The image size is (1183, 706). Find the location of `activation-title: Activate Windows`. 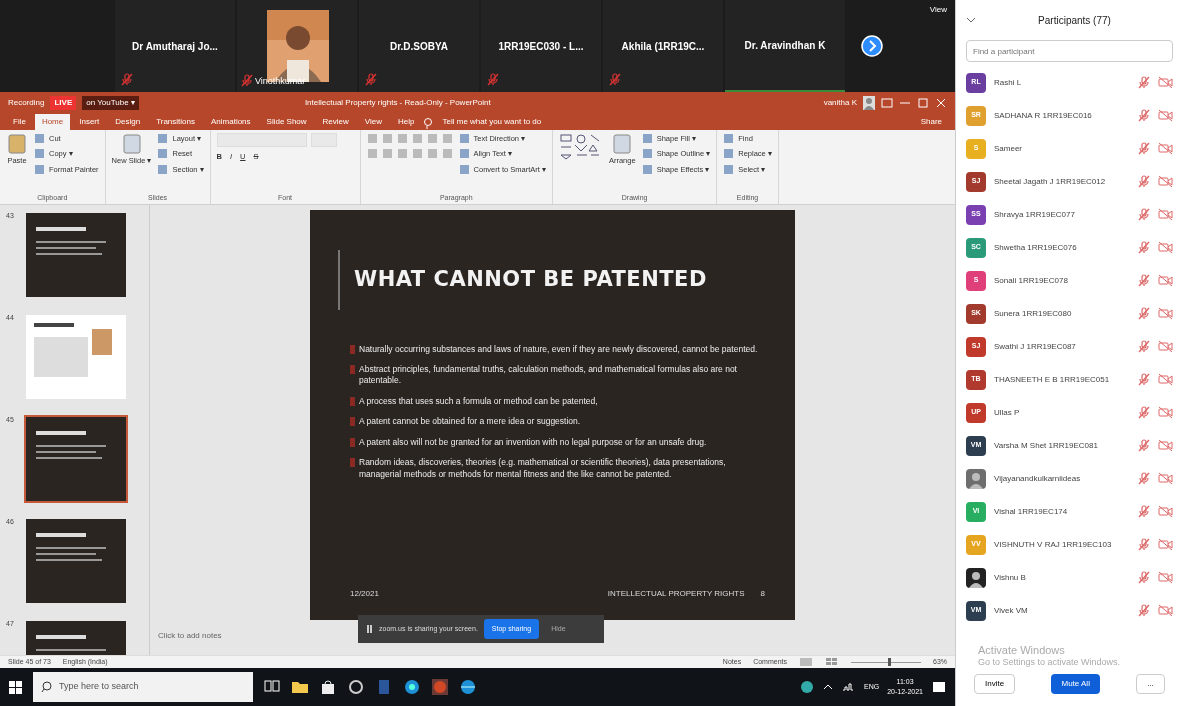

activation-title: Activate Windows is located at coordinates (1022, 651).